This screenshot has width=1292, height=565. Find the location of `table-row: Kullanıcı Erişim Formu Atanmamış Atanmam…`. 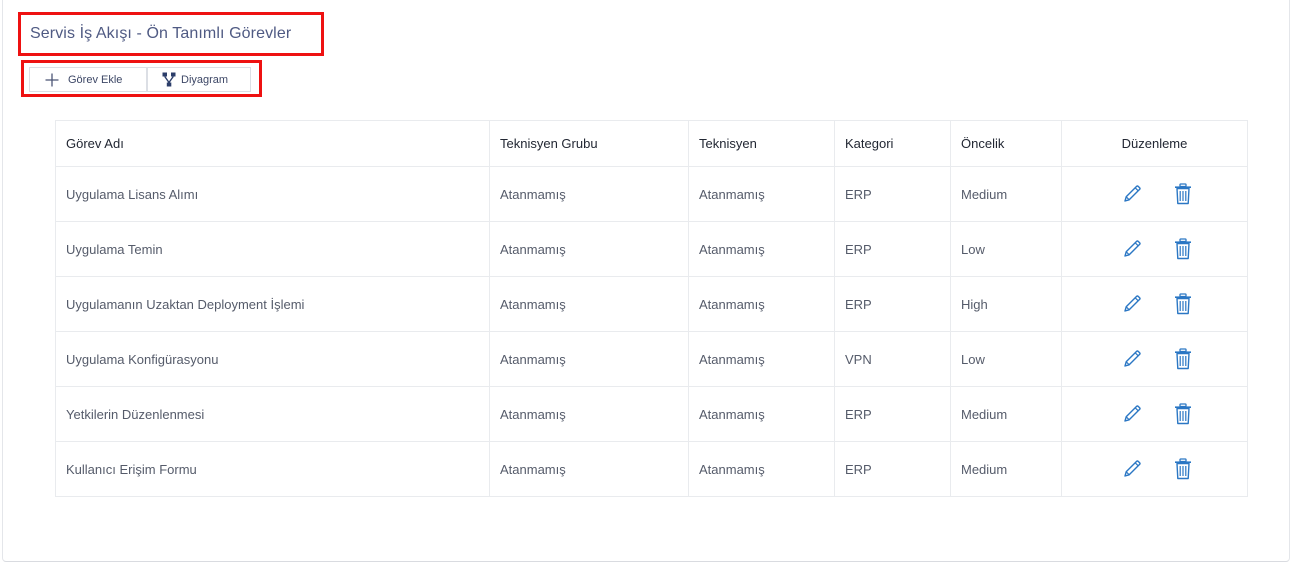

table-row: Kullanıcı Erişim Formu Atanmamış Atanmam… is located at coordinates (651, 469).